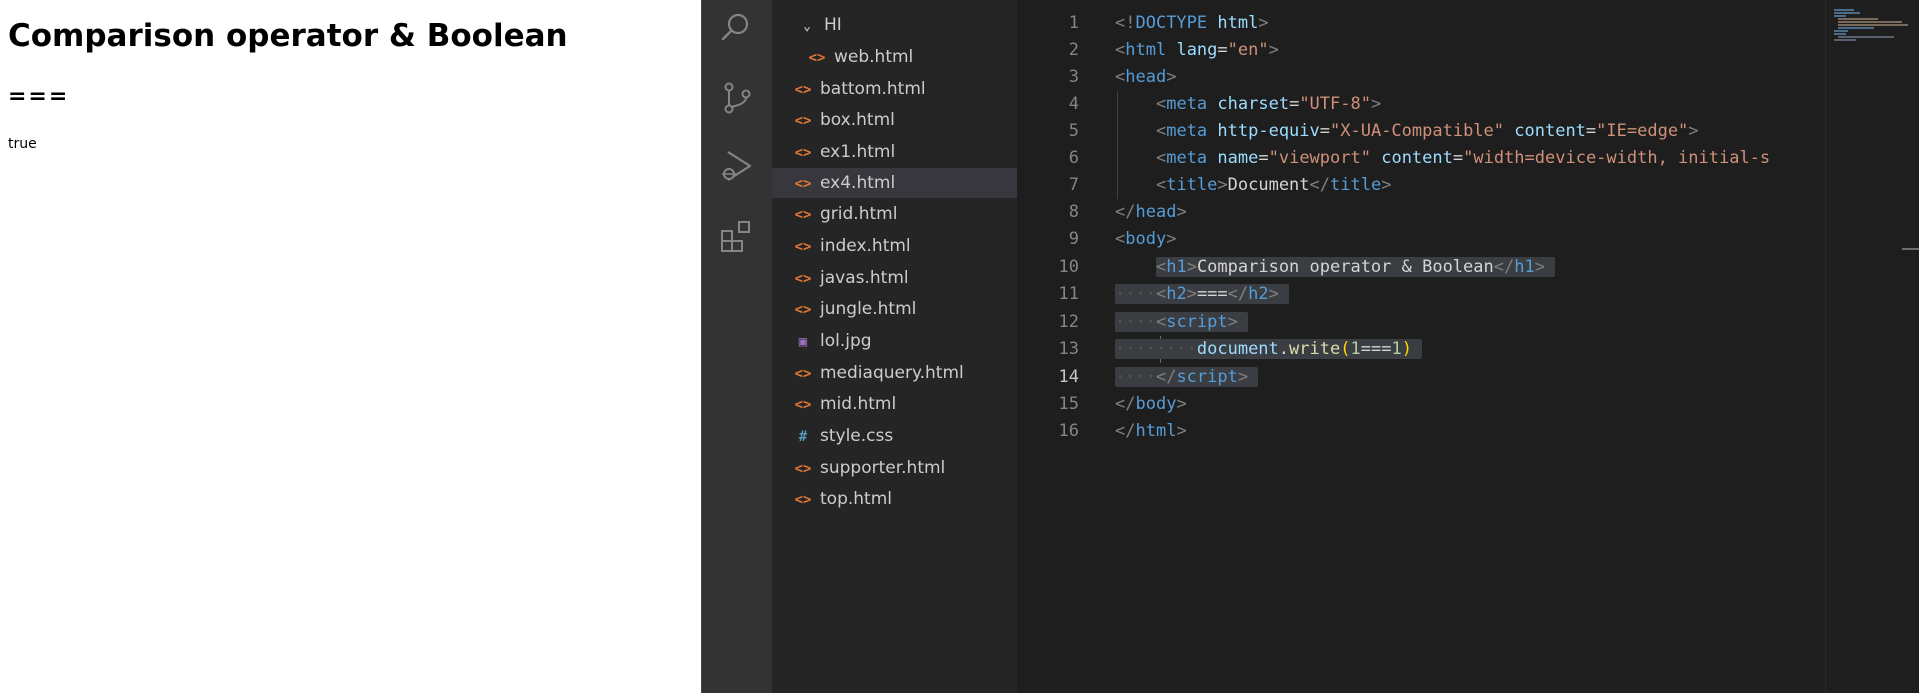 The height and width of the screenshot is (693, 1919). Describe the element at coordinates (1146, 77) in the screenshot. I see `code-line: <head>` at that location.